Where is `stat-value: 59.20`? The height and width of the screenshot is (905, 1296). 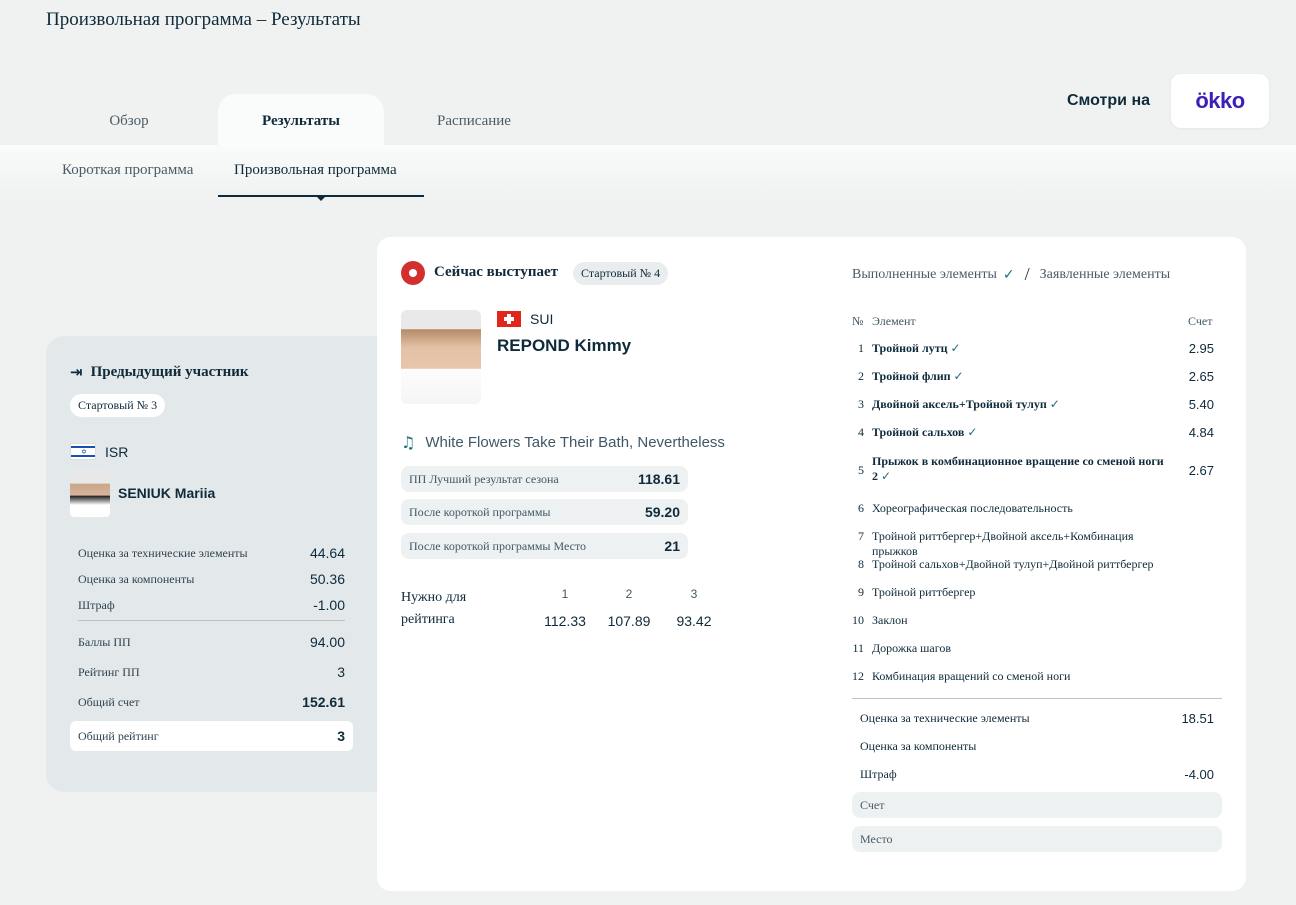
stat-value: 59.20 is located at coordinates (662, 512).